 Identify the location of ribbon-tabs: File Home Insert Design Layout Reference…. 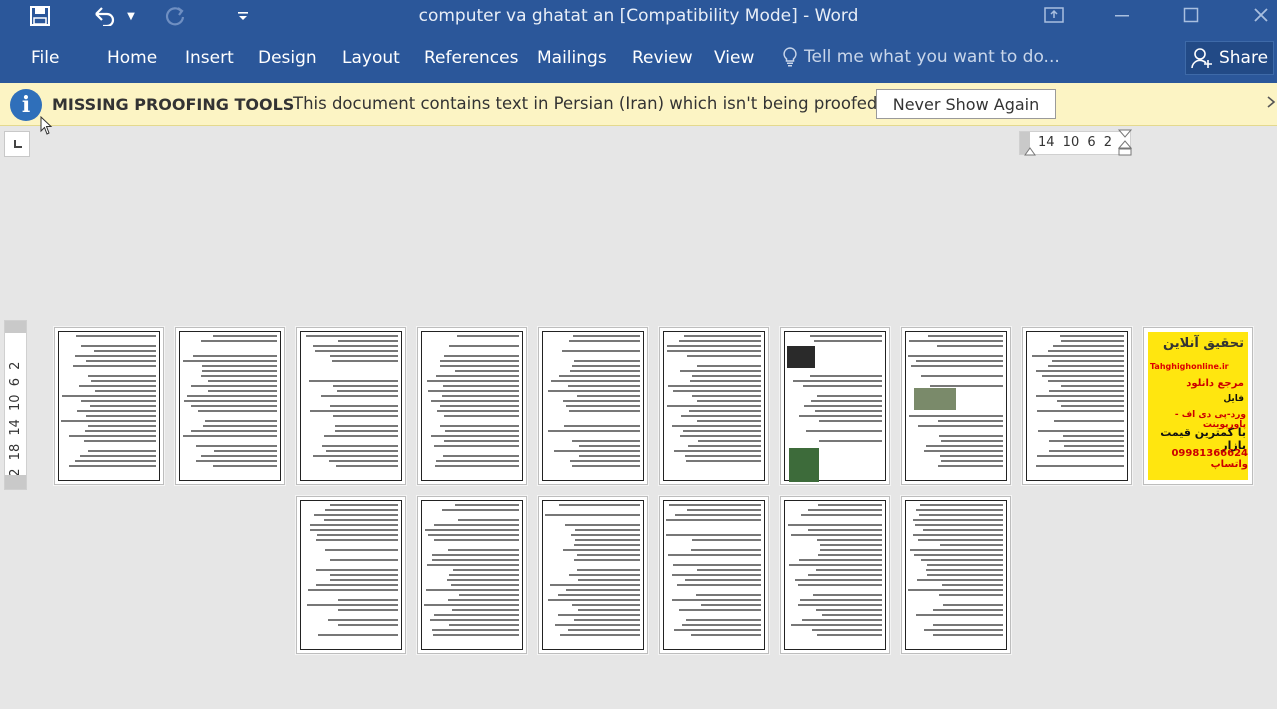
(638, 58).